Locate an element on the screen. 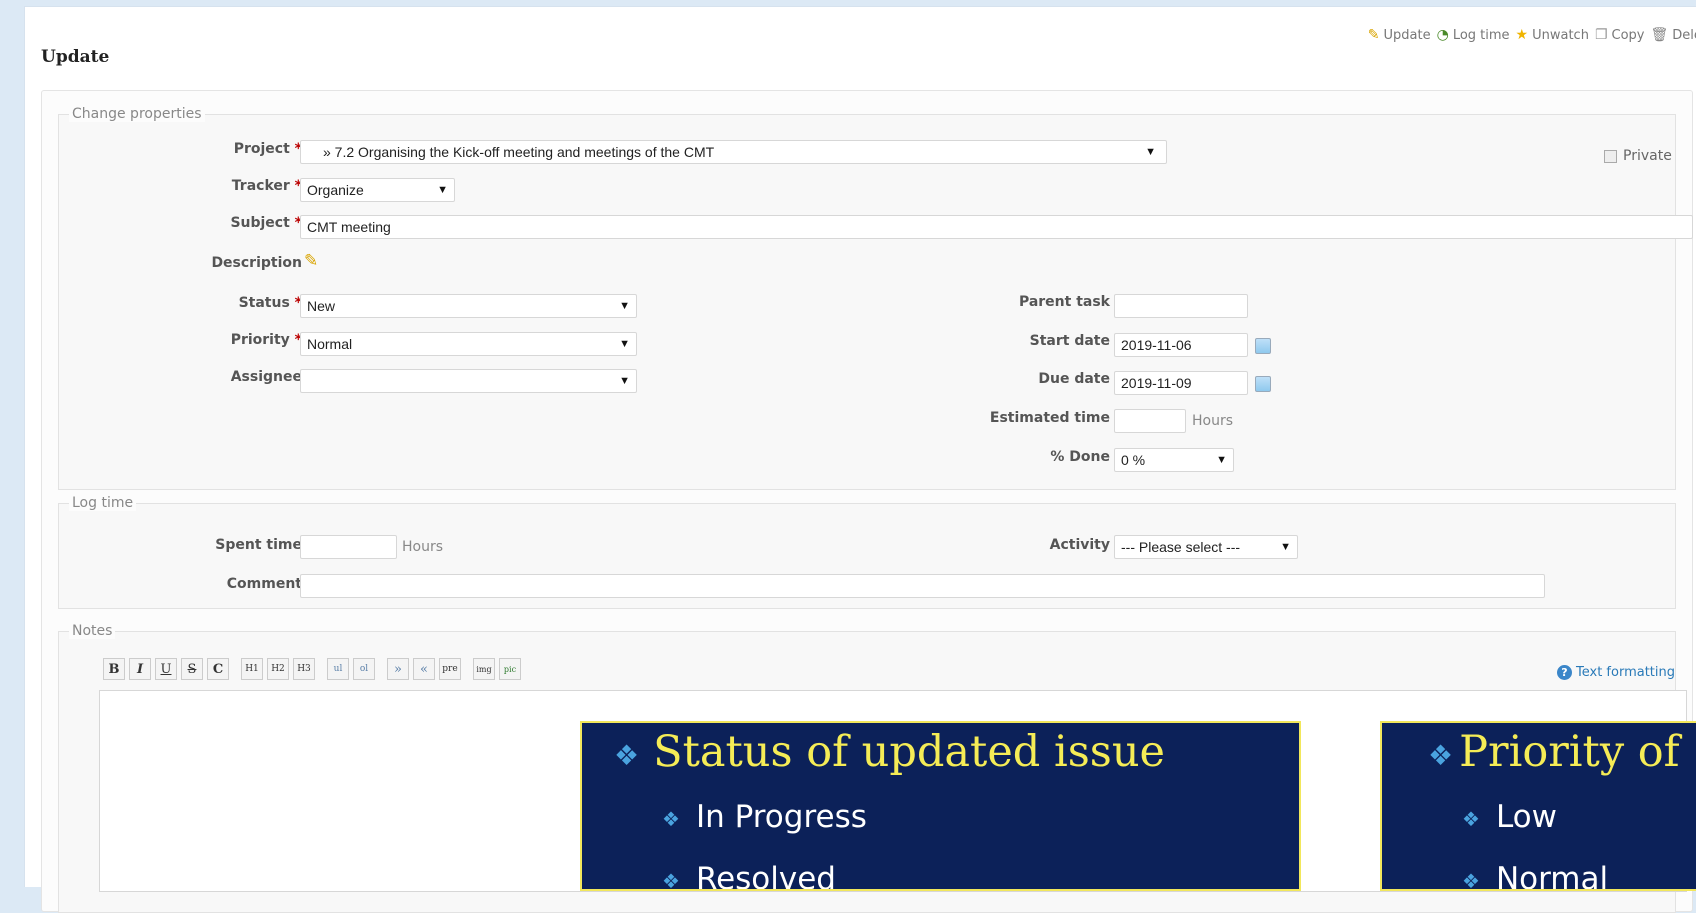  change-properties-legend: Change properties is located at coordinates (137, 114).